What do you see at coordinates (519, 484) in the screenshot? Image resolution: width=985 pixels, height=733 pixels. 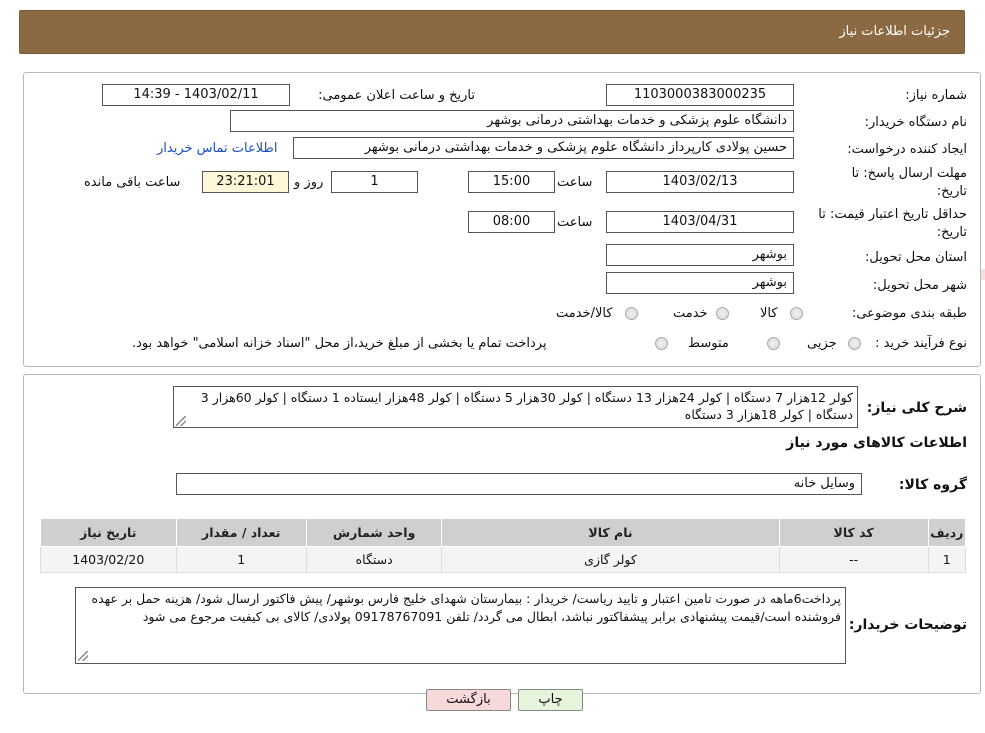 I see `group-field: وسایل خانه` at bounding box center [519, 484].